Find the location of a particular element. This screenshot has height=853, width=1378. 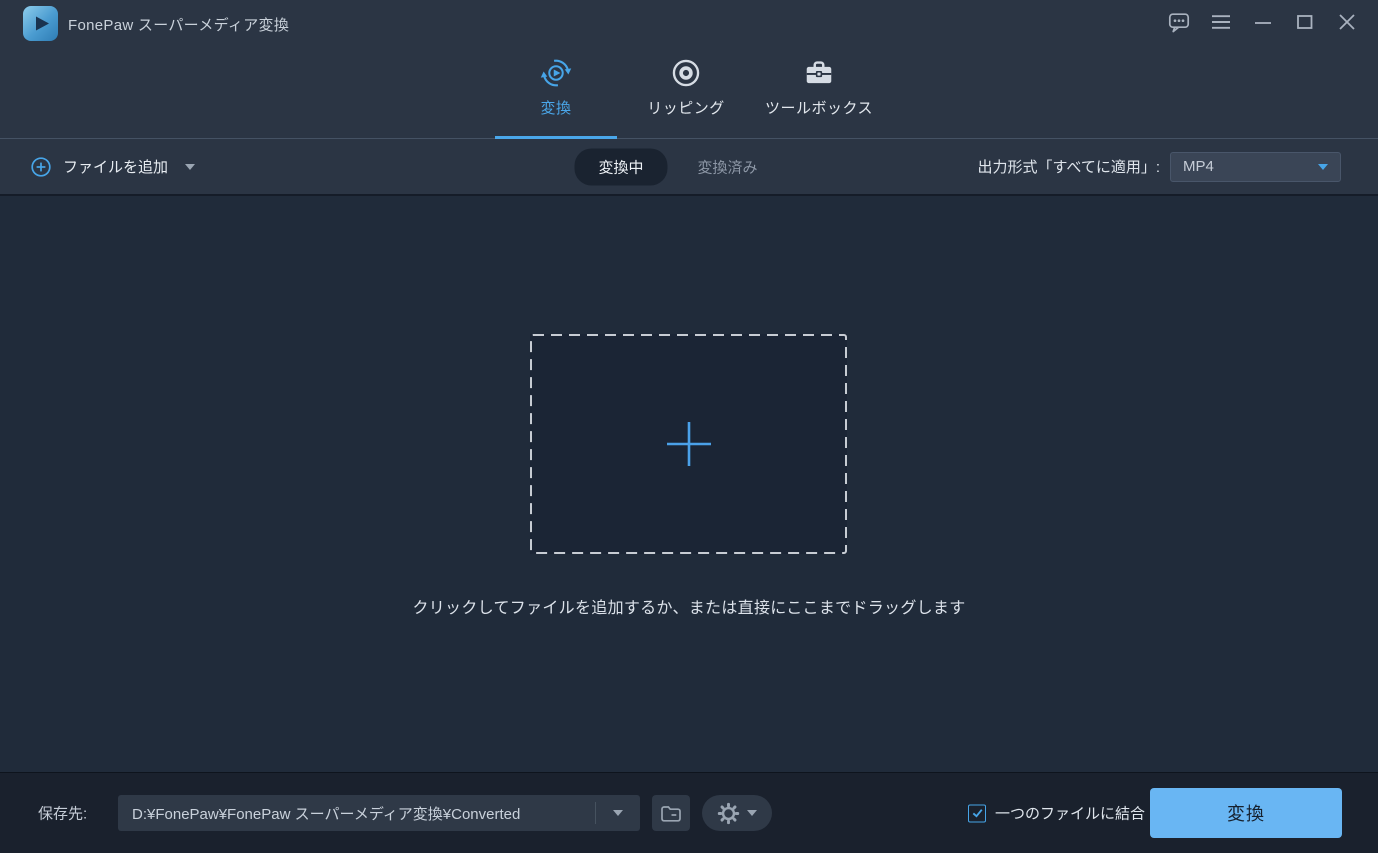

merge-label: 一つのファイルに結合 is located at coordinates (1070, 814).